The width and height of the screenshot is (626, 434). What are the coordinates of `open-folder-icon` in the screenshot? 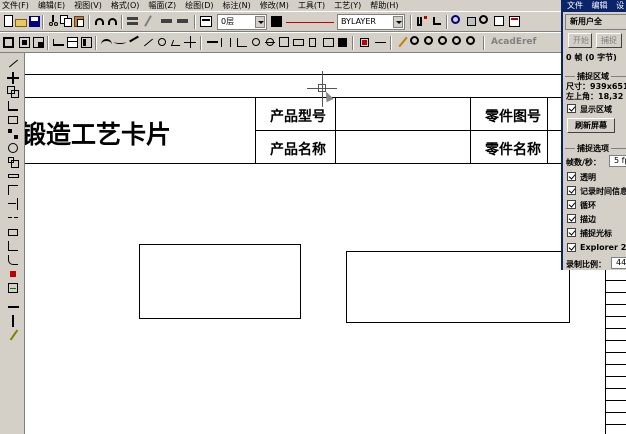 It's located at (21, 21).